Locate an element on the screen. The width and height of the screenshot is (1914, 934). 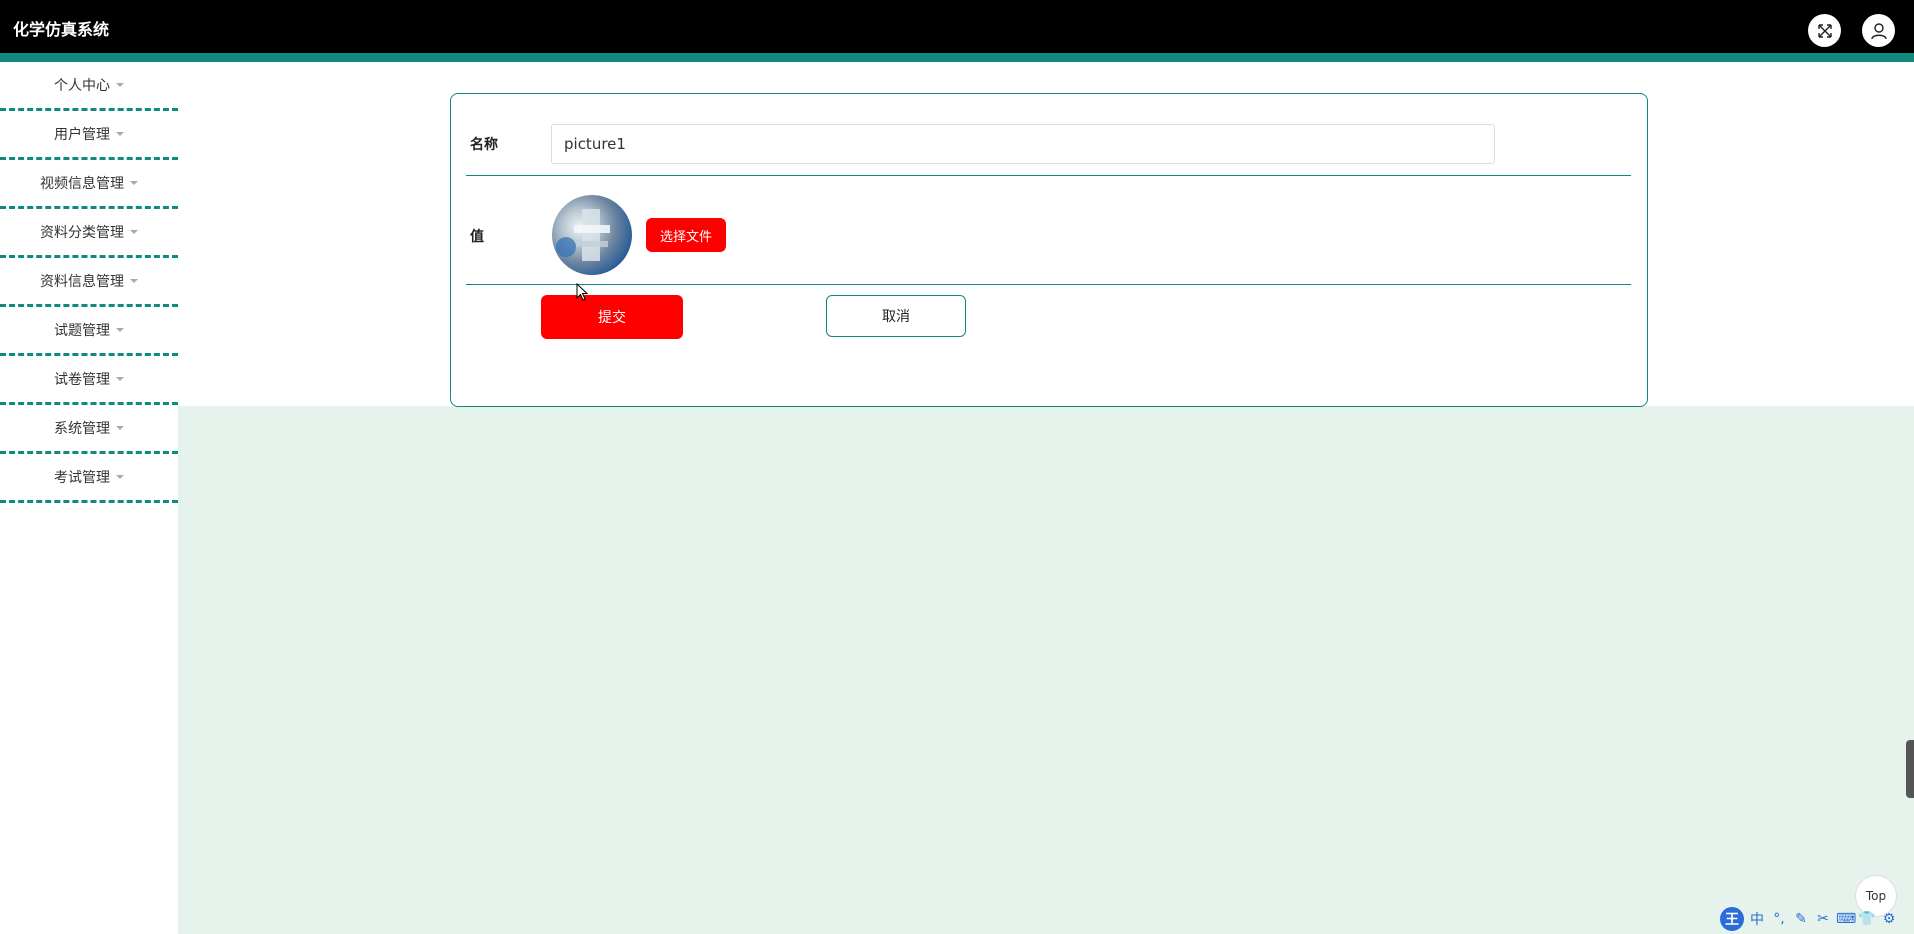
sidebar-item-question-management: 试题管理 is located at coordinates (89, 331).